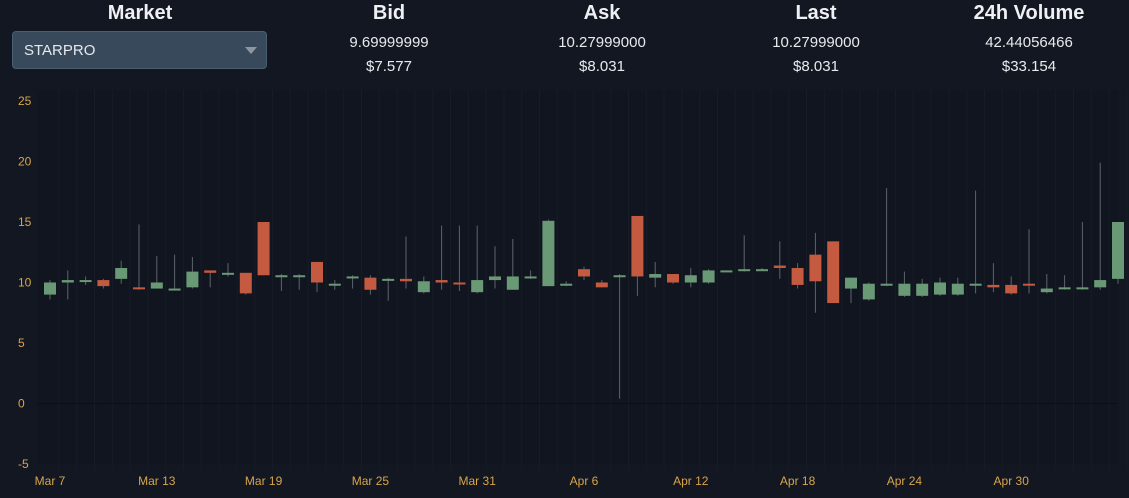 The height and width of the screenshot is (498, 1129). What do you see at coordinates (602, 66) in the screenshot?
I see `ask-usd-value: $8.031` at bounding box center [602, 66].